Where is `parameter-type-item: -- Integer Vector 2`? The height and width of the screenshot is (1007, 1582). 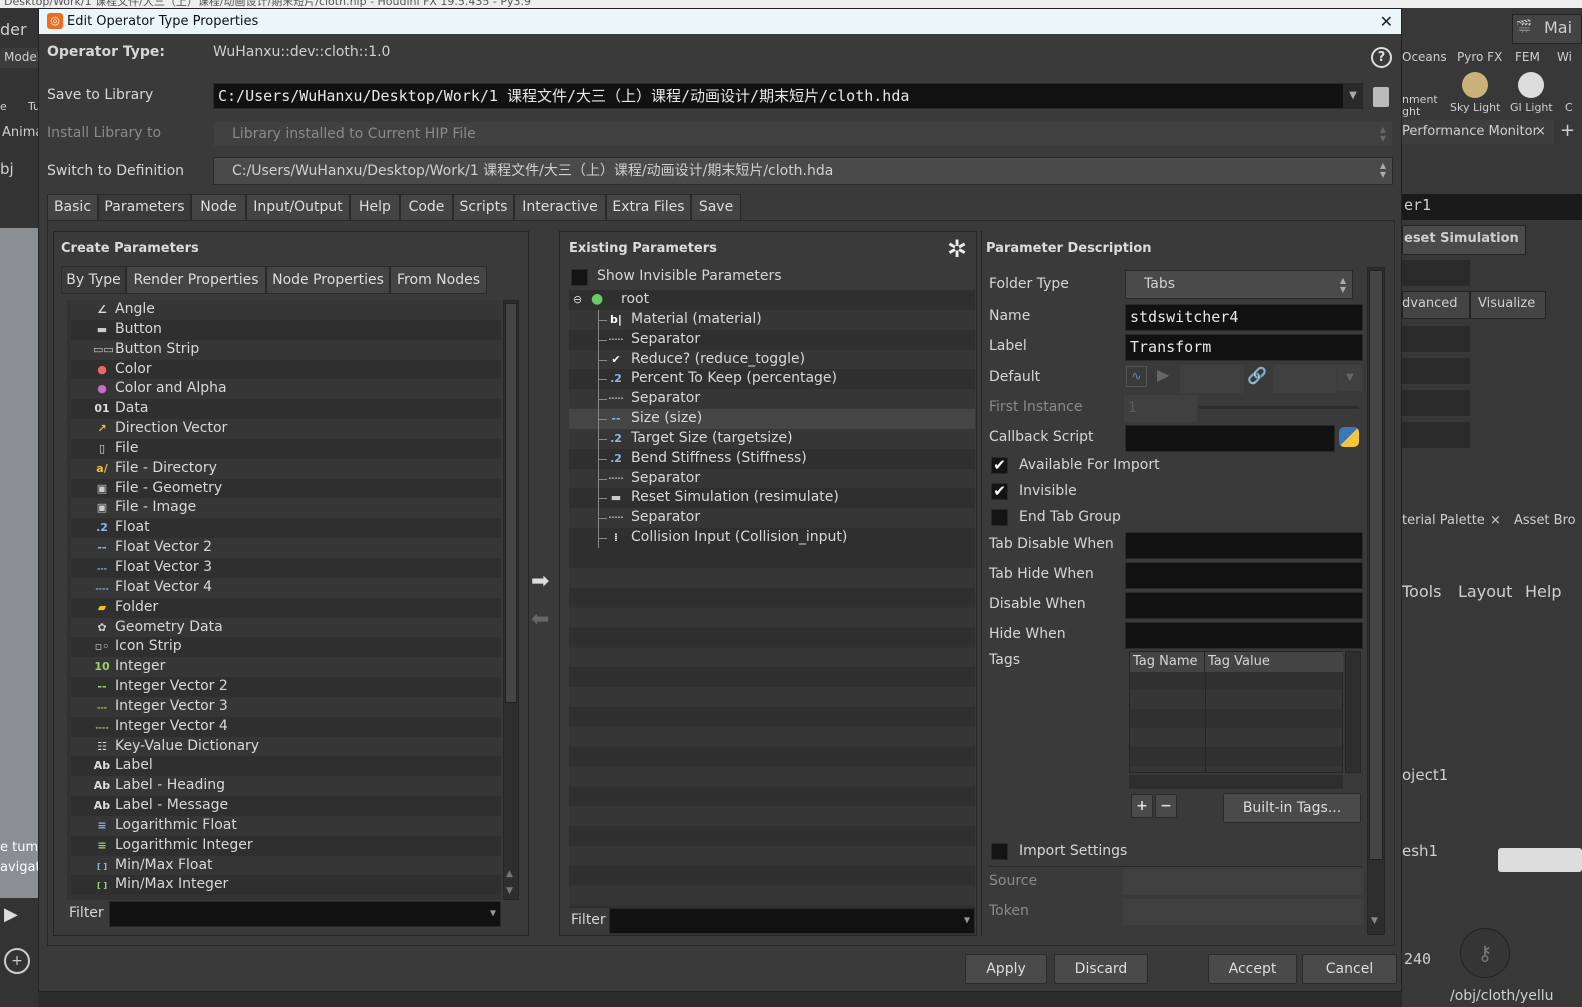 parameter-type-item: -- Integer Vector 2 is located at coordinates (286, 687).